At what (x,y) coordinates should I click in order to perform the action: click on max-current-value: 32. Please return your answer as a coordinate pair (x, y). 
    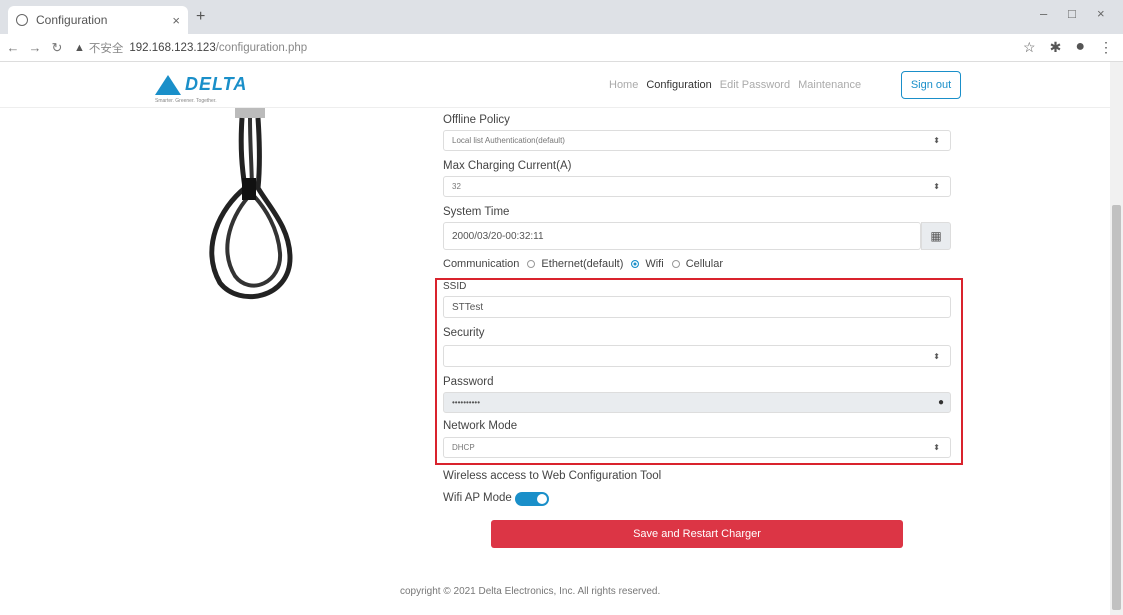
    Looking at the image, I should click on (456, 186).